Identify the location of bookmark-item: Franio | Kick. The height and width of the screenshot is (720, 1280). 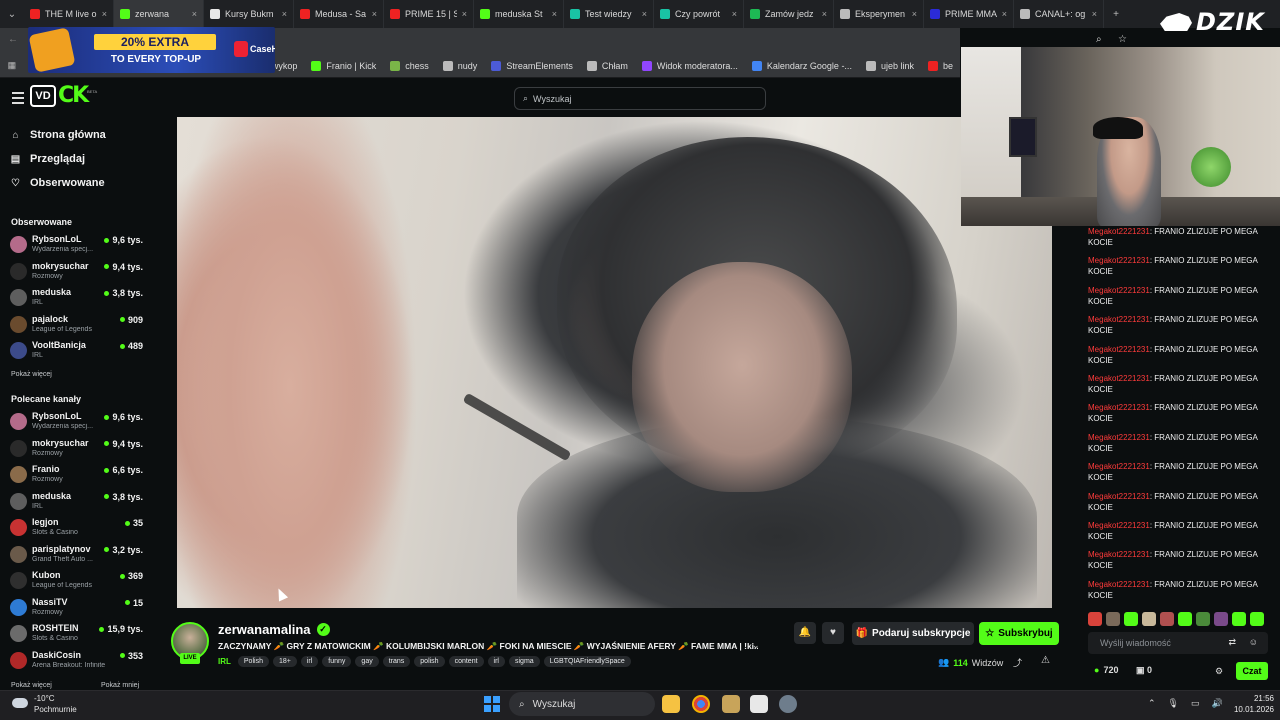
(343, 65).